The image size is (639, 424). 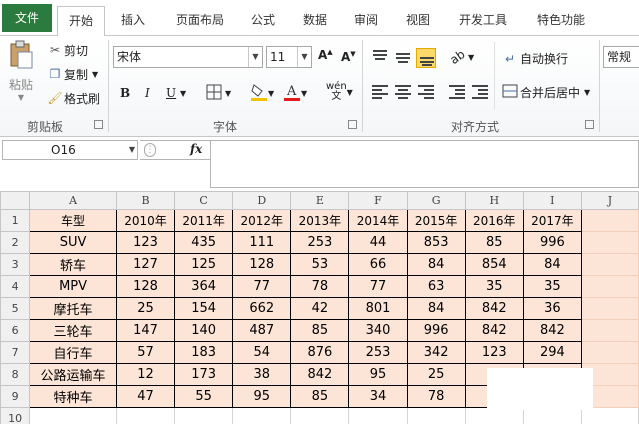 I want to click on grow-font-button: A▲, so click(x=325, y=55).